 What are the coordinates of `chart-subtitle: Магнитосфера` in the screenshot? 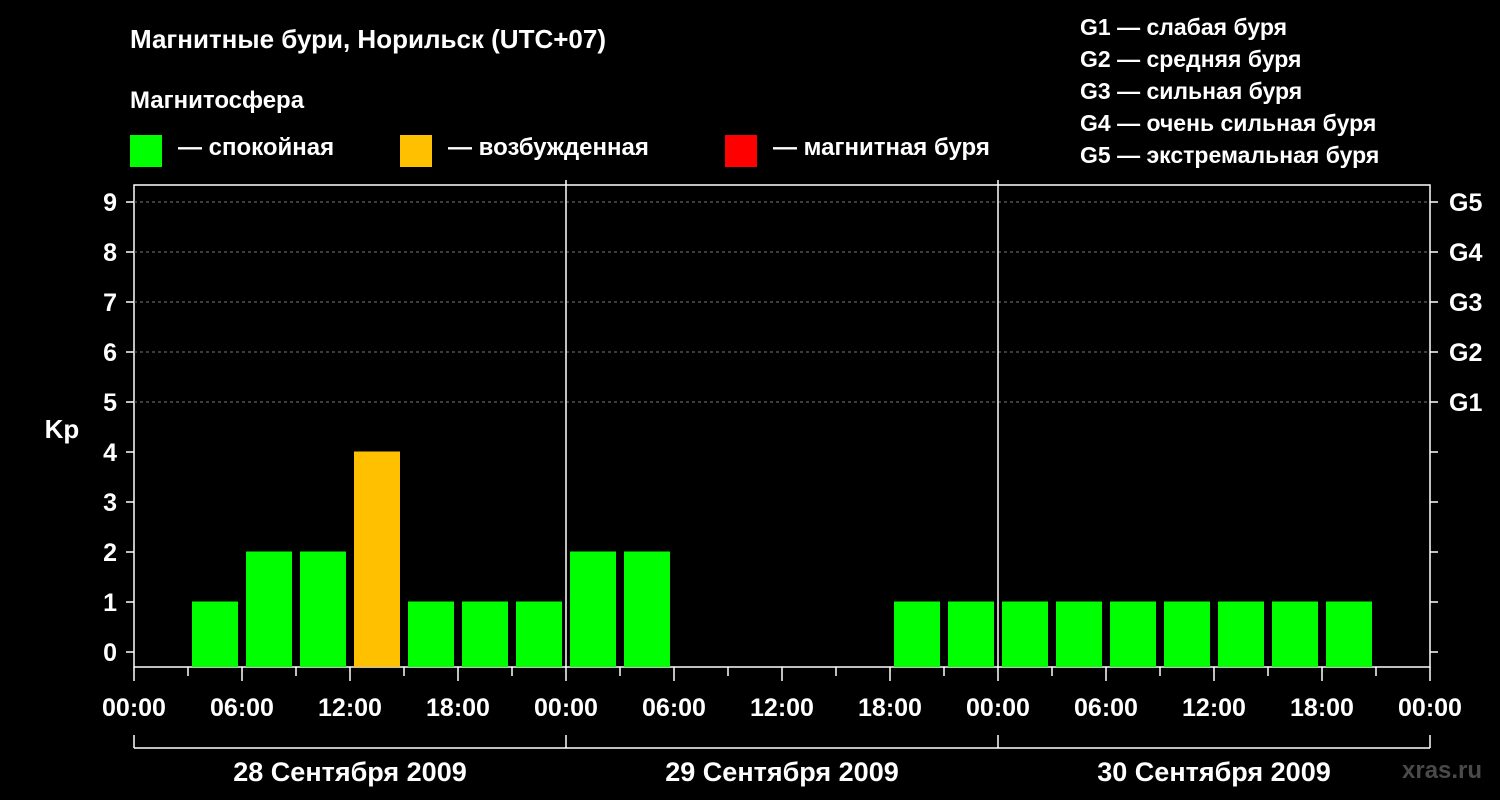 It's located at (217, 100).